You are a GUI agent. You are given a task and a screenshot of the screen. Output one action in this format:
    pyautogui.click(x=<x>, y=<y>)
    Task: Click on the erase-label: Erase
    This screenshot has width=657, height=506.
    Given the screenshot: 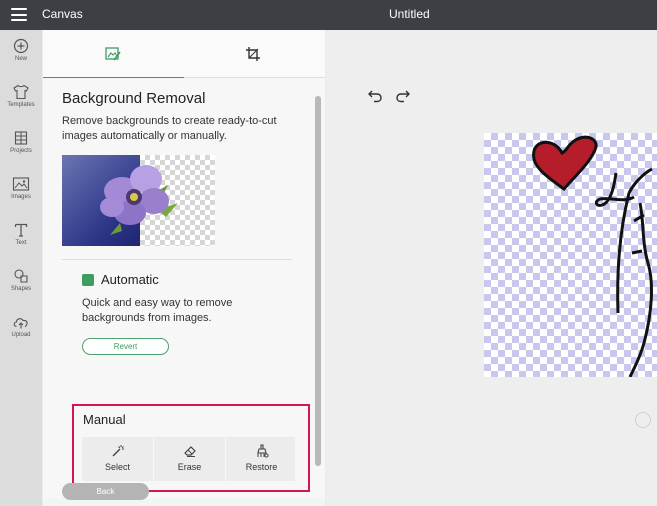 What is the action you would take?
    pyautogui.click(x=189, y=467)
    